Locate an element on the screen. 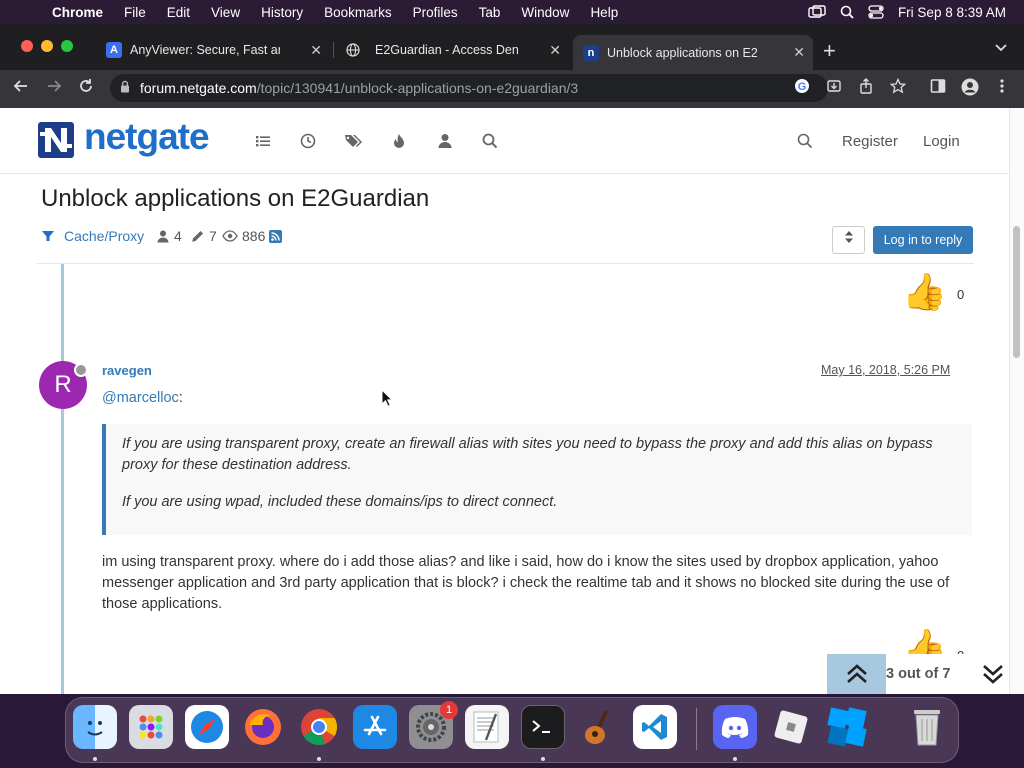 The width and height of the screenshot is (1024, 768). topic-title: Unblock applications on E2Guardian is located at coordinates (235, 198).